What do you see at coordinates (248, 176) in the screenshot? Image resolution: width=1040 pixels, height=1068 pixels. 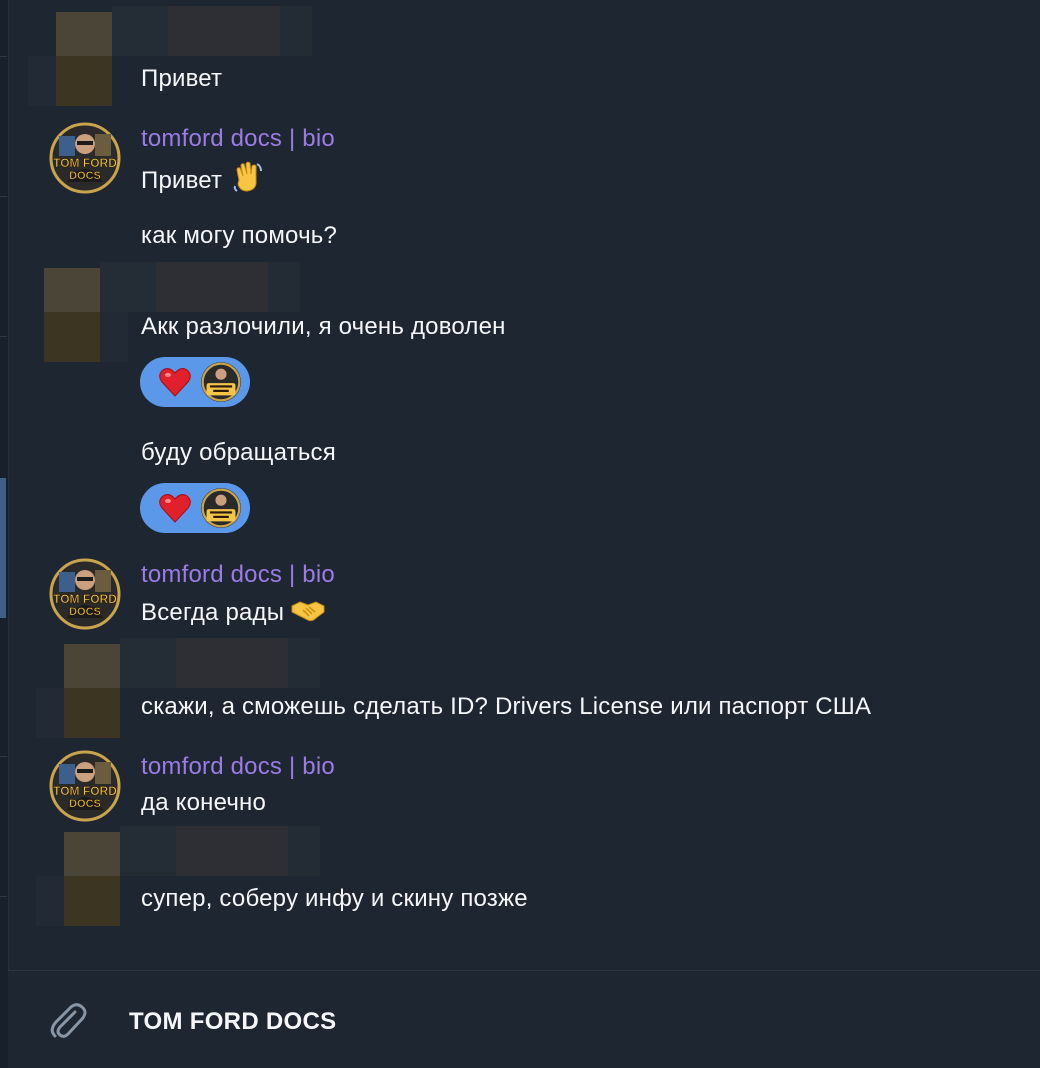 I see `waving-hand-icon` at bounding box center [248, 176].